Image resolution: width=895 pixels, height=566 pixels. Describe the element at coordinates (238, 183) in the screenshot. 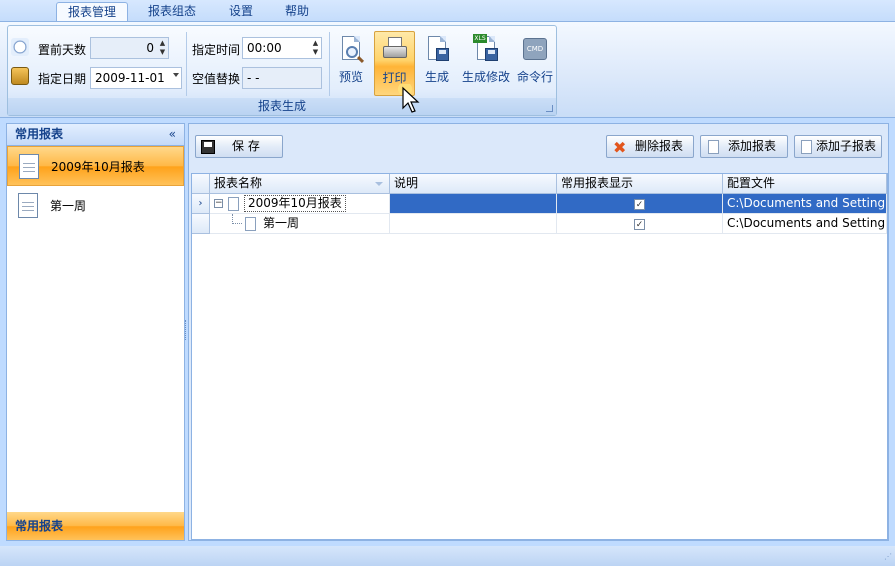

I see `column-header-label: 报表名称` at that location.